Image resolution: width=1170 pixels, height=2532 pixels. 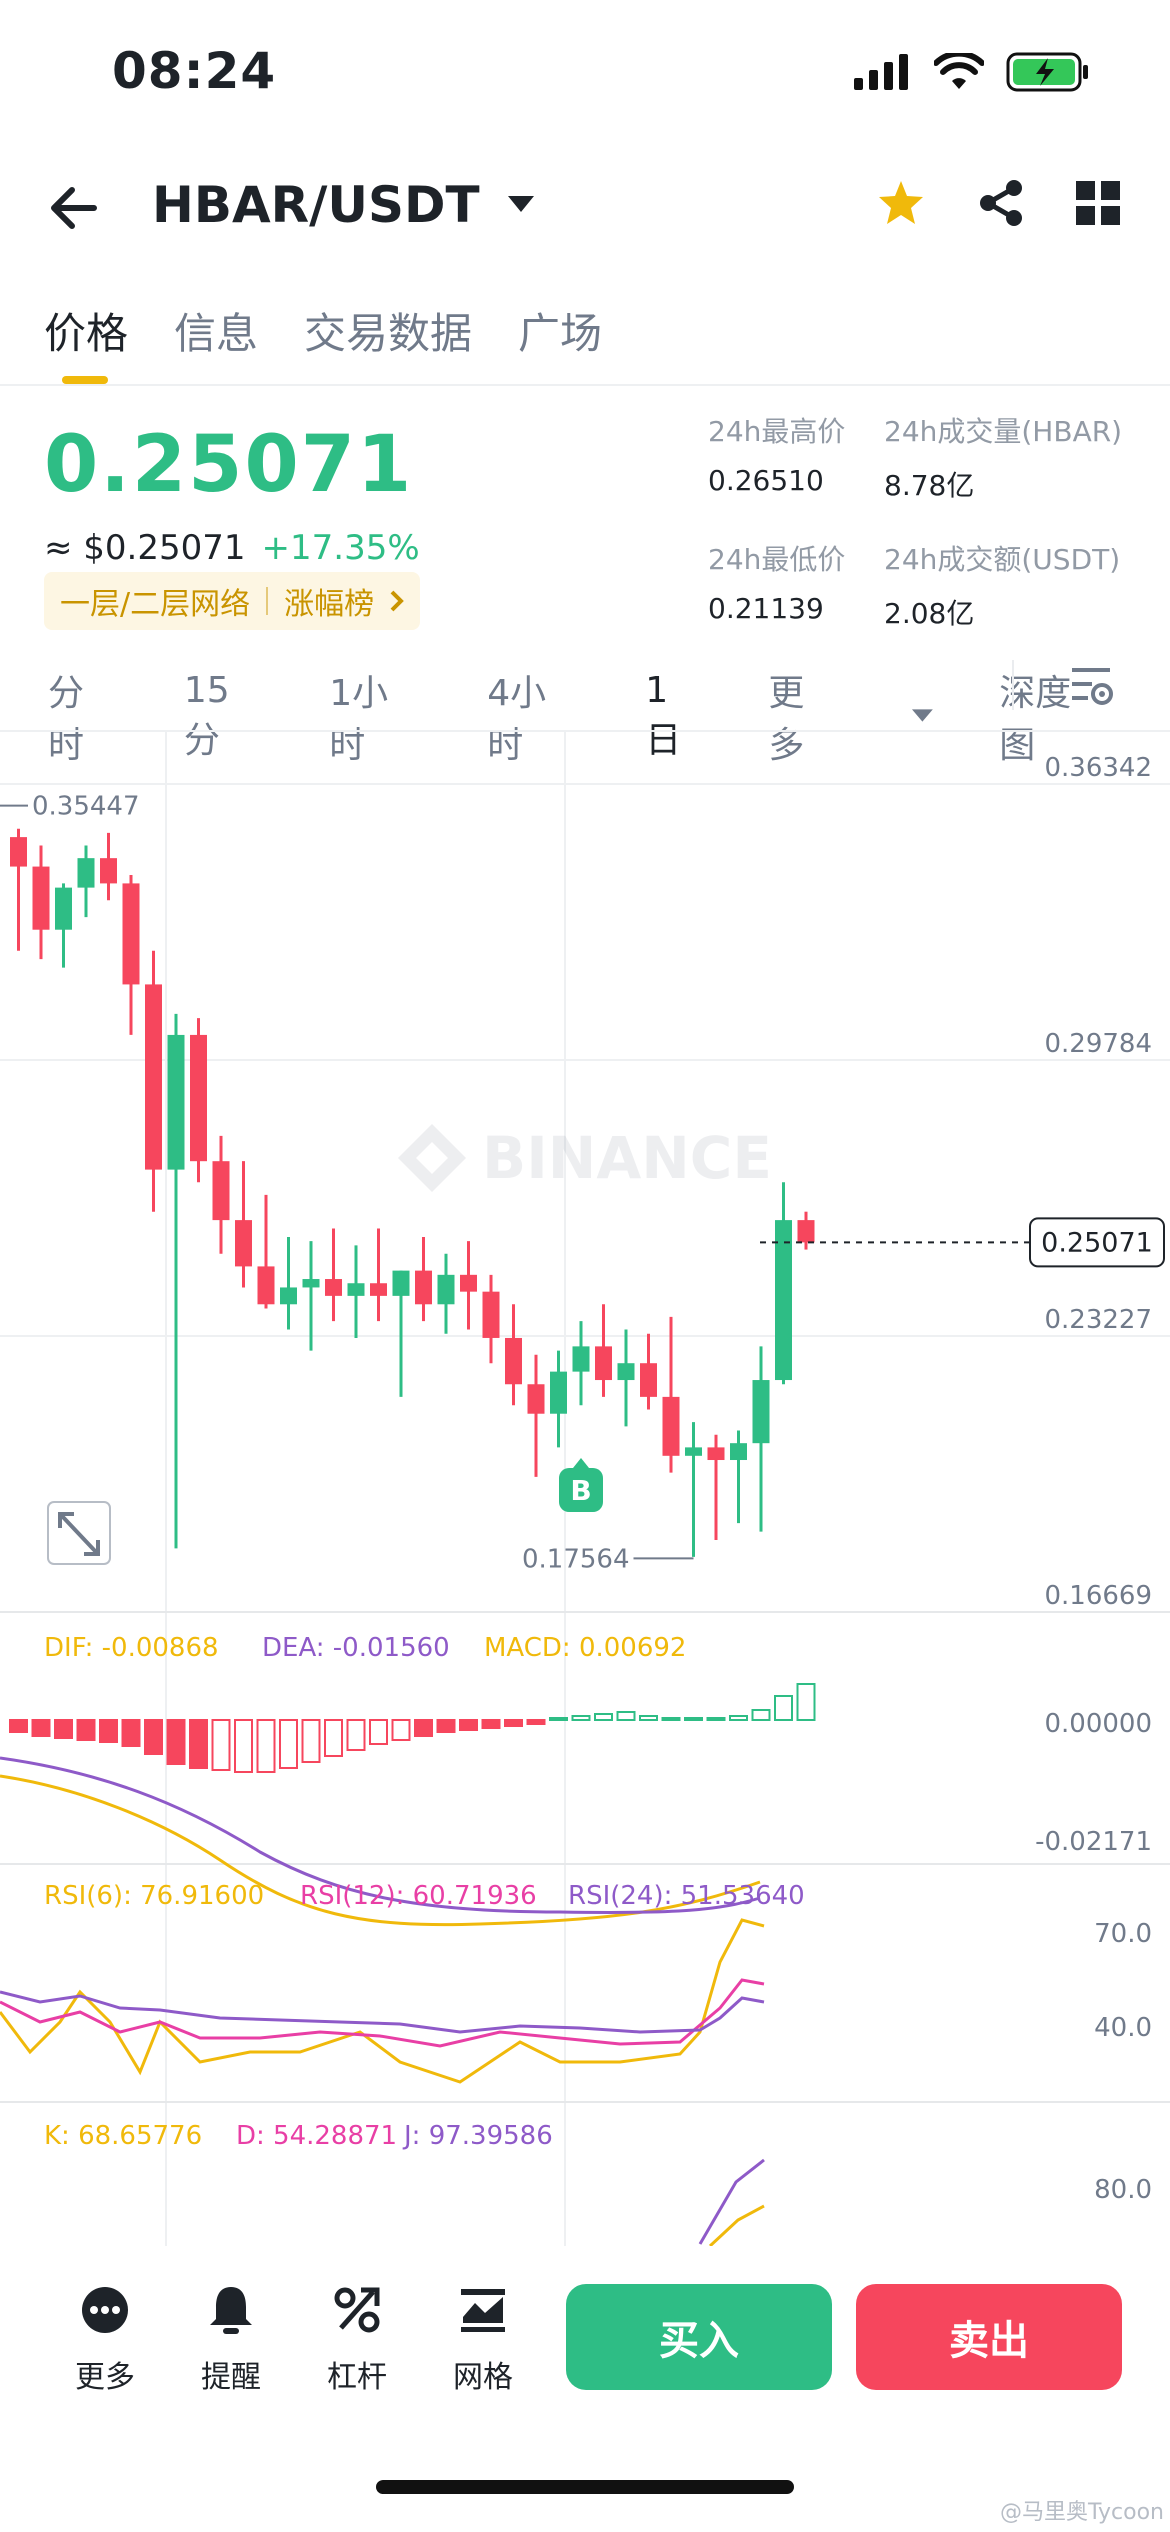 What do you see at coordinates (1001, 203) in the screenshot?
I see `share-icon` at bounding box center [1001, 203].